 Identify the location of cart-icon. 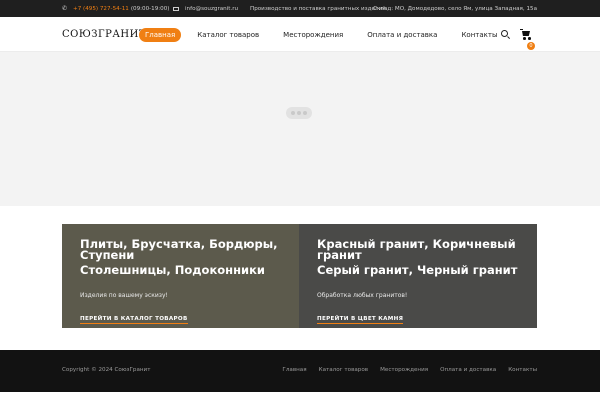
(527, 35).